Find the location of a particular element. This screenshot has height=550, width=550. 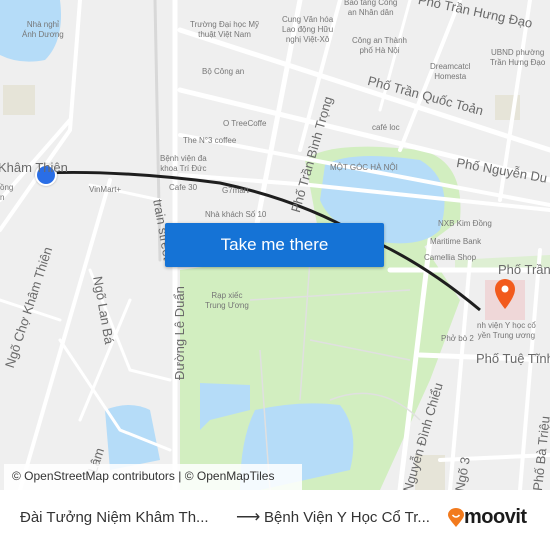

place-label: UBND phường Trần Hưng Đạo is located at coordinates (518, 57).